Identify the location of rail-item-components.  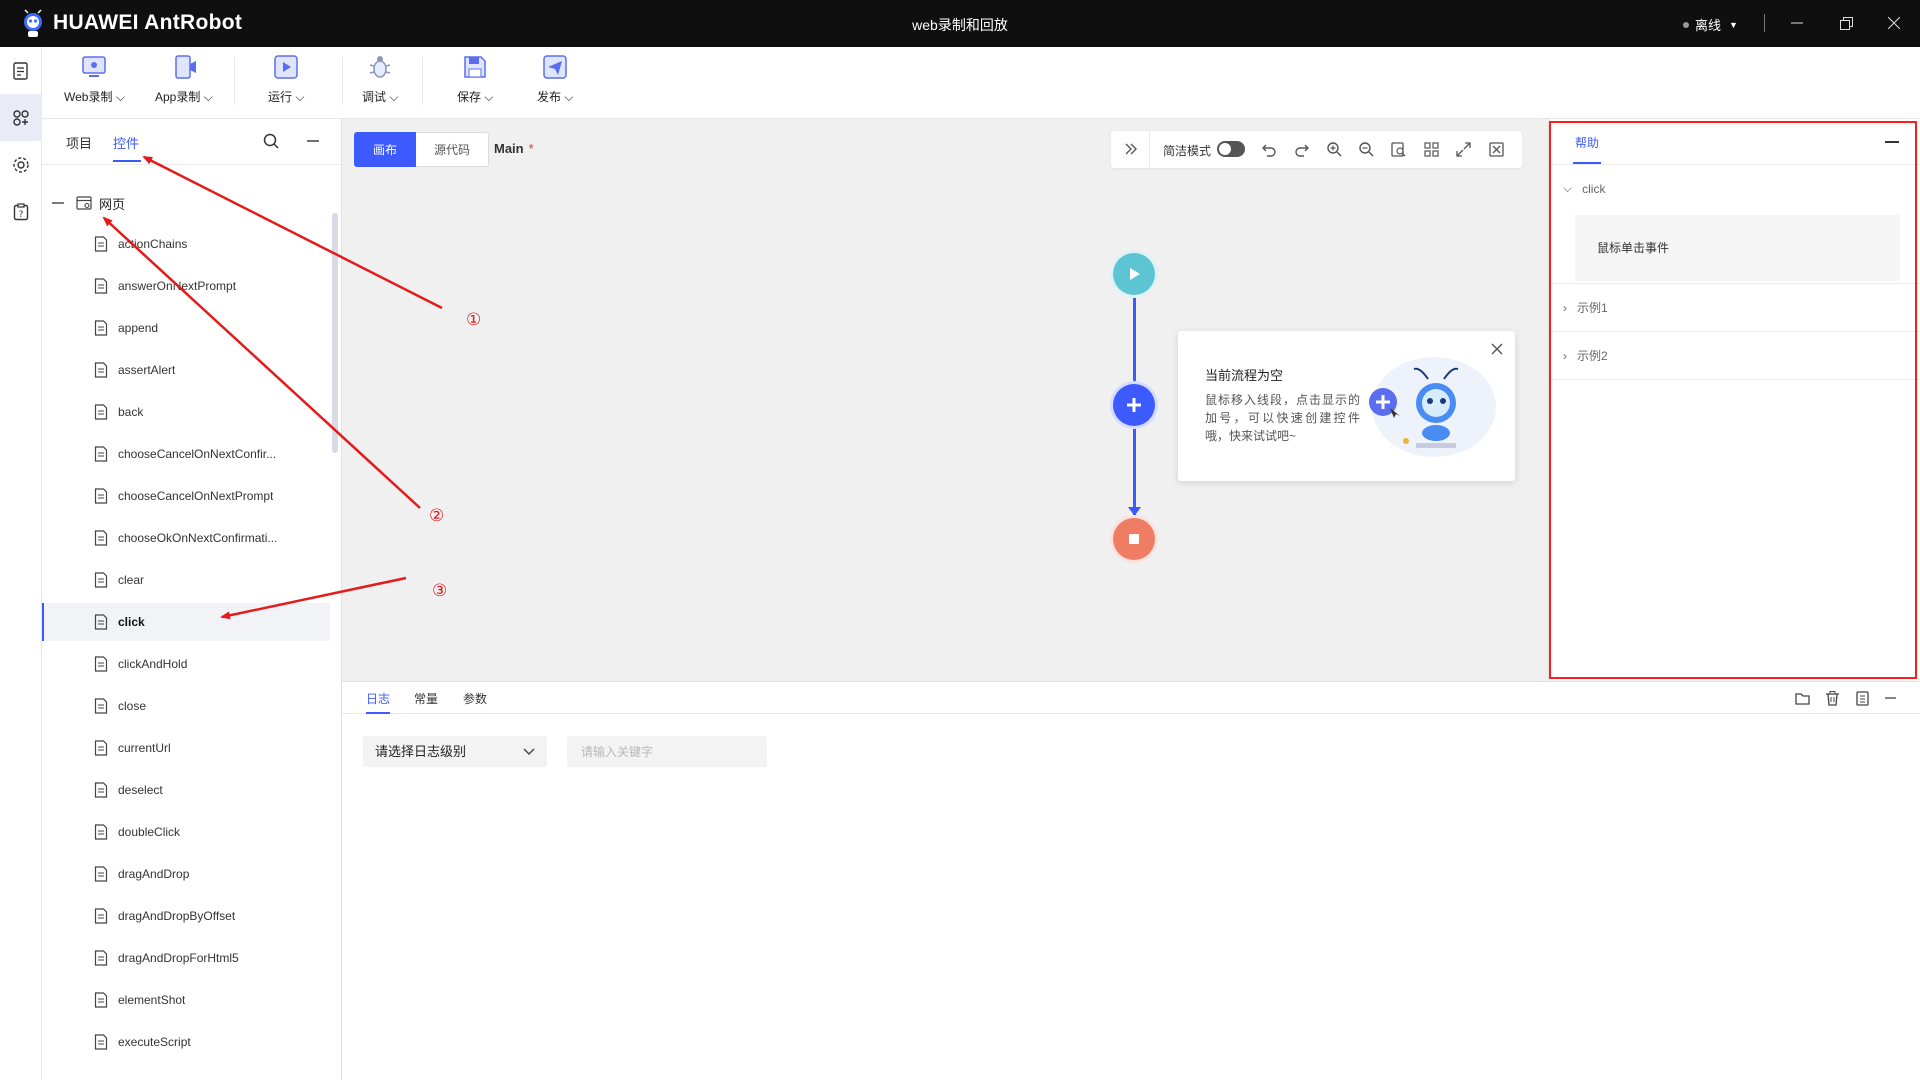
(21, 117).